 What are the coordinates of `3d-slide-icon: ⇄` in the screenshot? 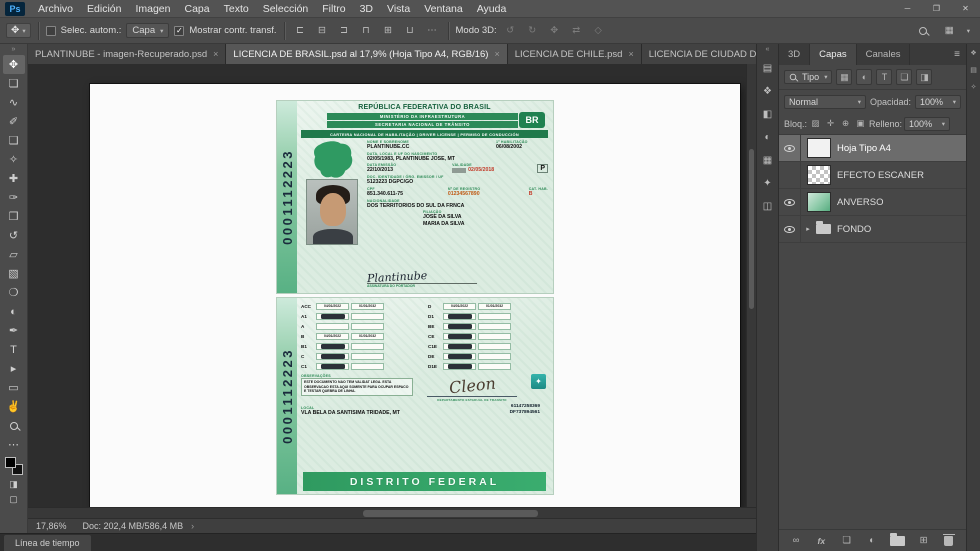 It's located at (576, 30).